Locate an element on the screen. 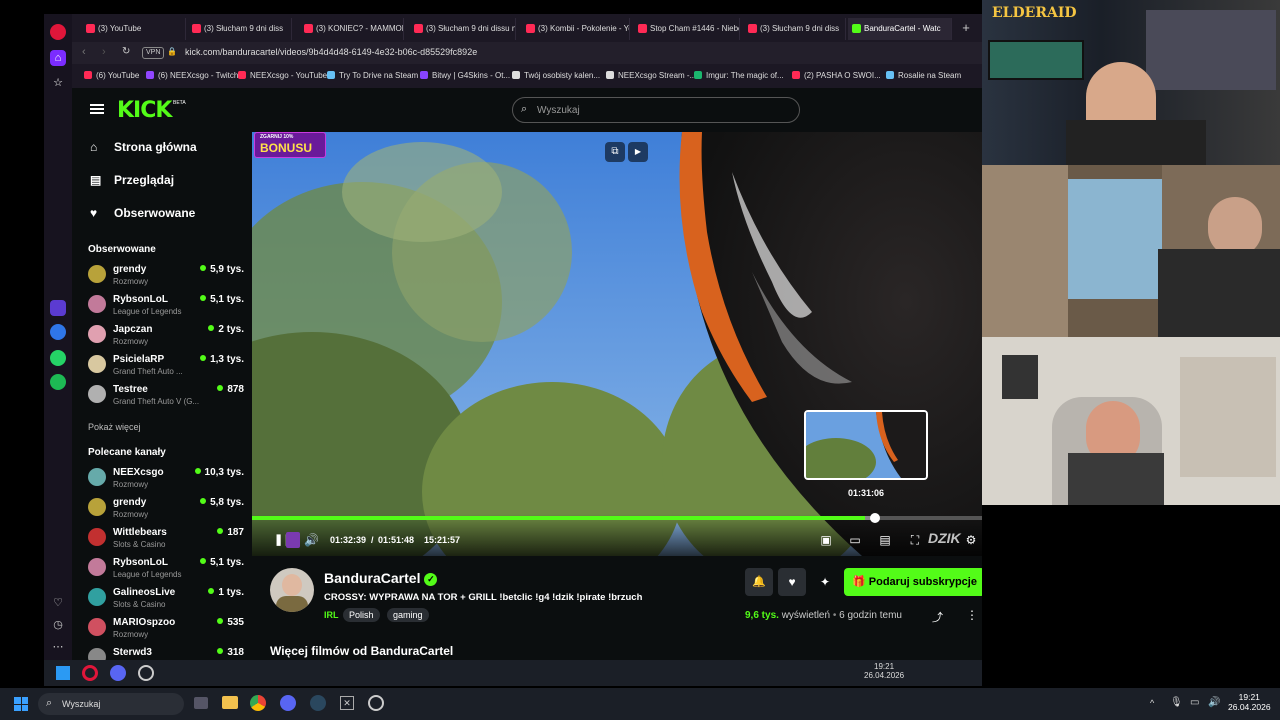 The height and width of the screenshot is (720, 1280). browser-tab: (3) YouTube is located at coordinates (134, 29).